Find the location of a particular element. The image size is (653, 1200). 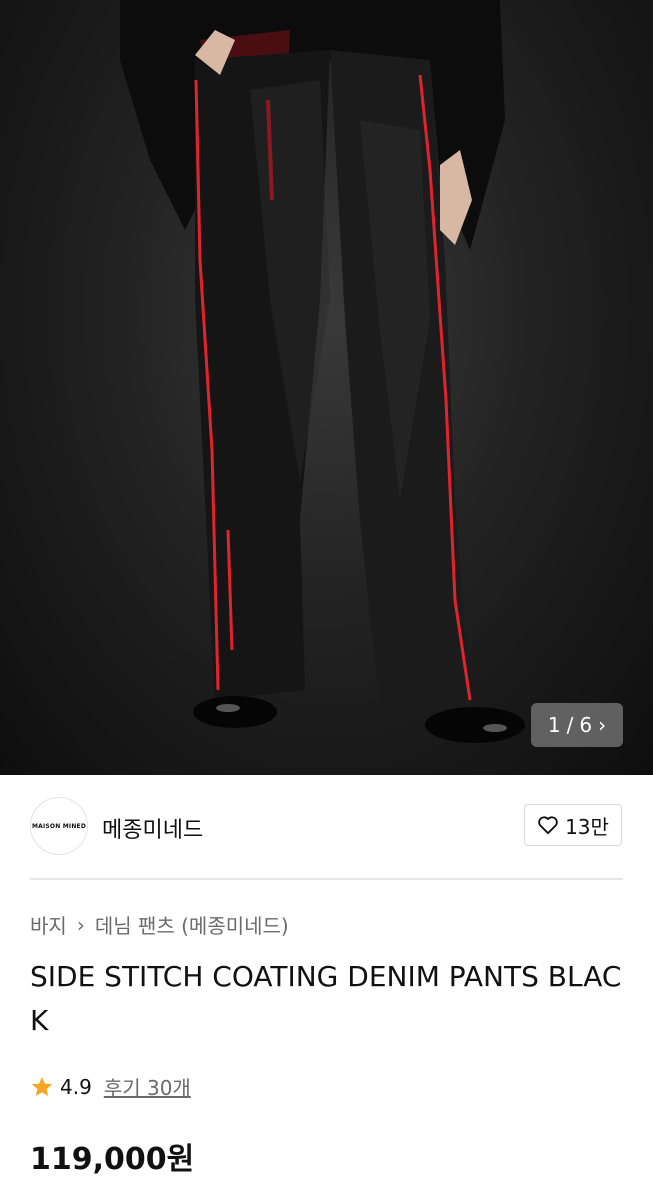

like-button: 13만 is located at coordinates (573, 825).